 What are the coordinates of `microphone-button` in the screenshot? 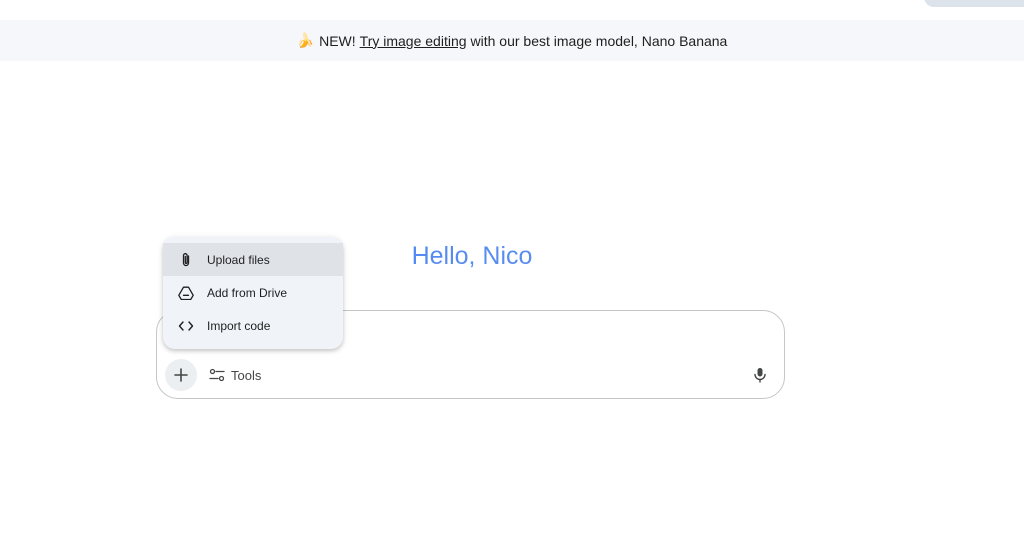 It's located at (760, 375).